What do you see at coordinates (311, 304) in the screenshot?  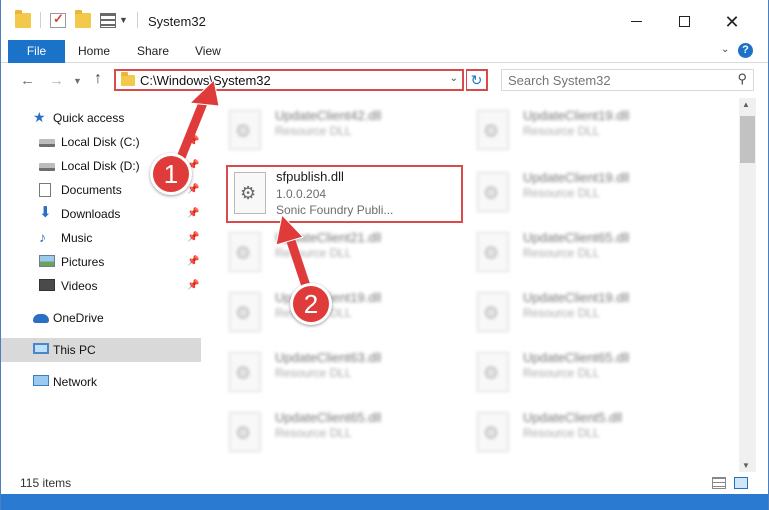 I see `step-badge-2: 2` at bounding box center [311, 304].